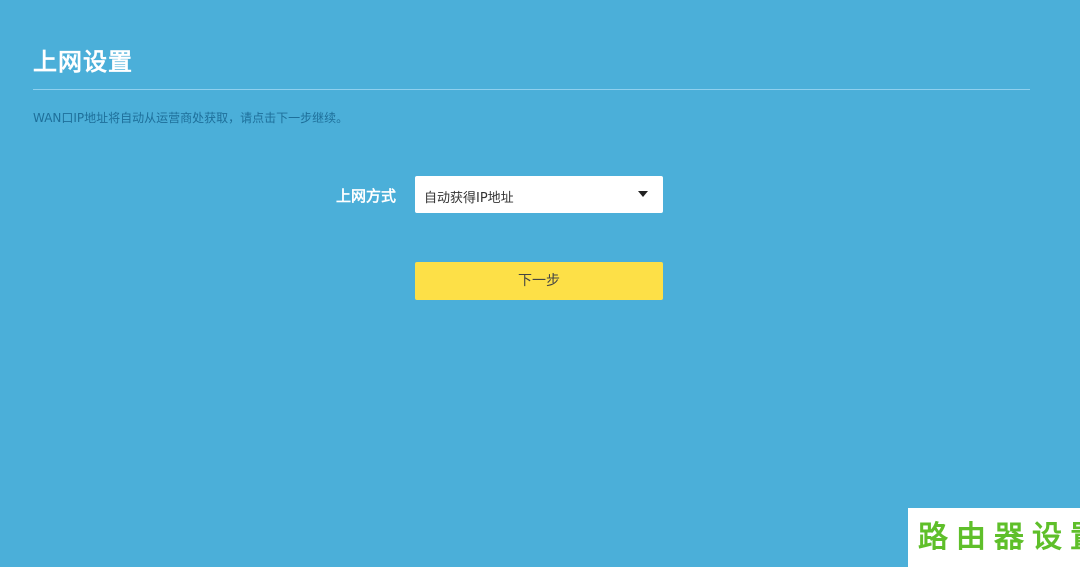 The height and width of the screenshot is (567, 1080). What do you see at coordinates (366, 196) in the screenshot?
I see `connection-type-label: 上网方式` at bounding box center [366, 196].